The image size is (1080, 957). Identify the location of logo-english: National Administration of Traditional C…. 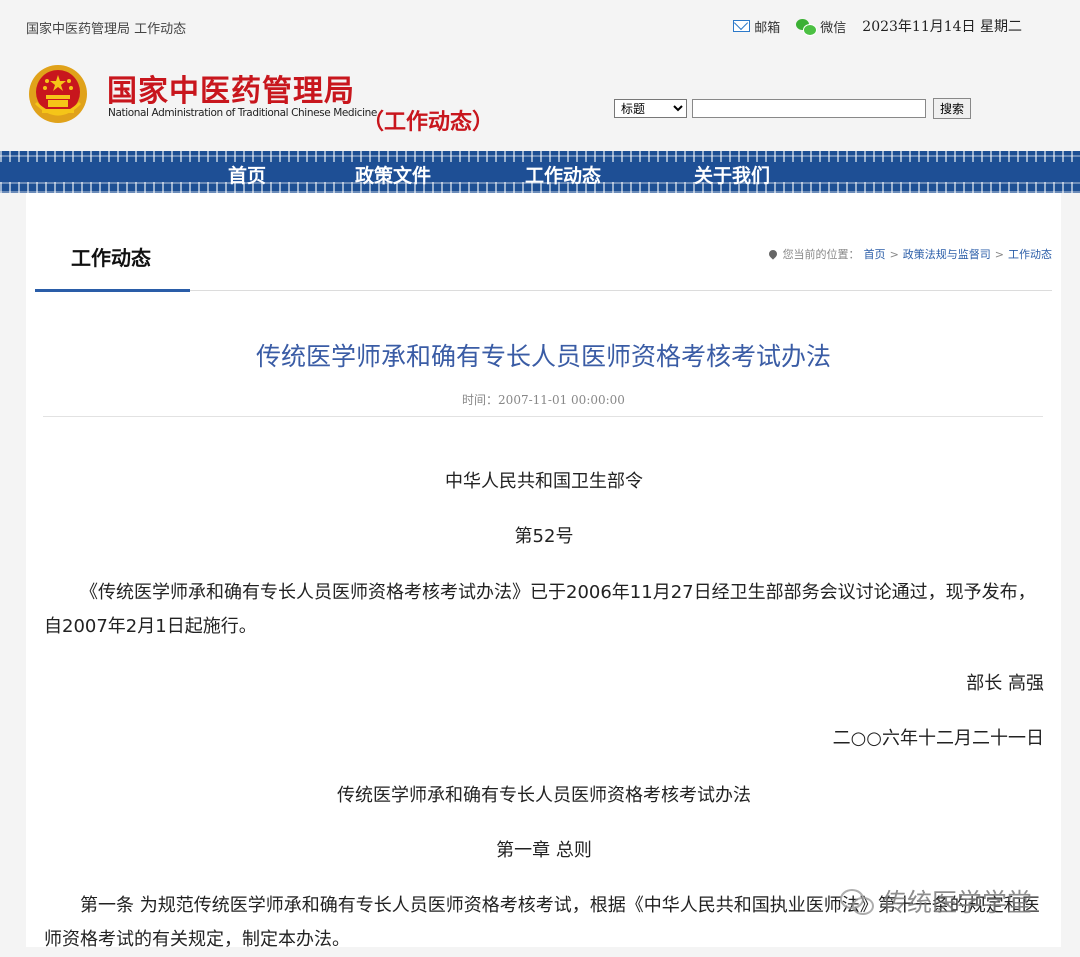
(242, 113).